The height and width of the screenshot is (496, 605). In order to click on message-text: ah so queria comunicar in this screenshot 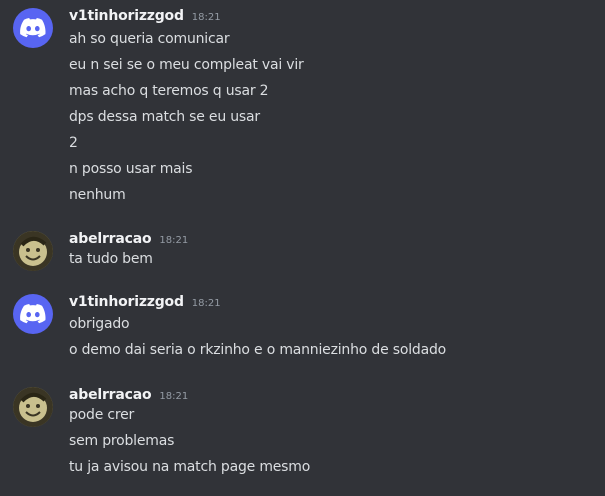, I will do `click(149, 39)`.